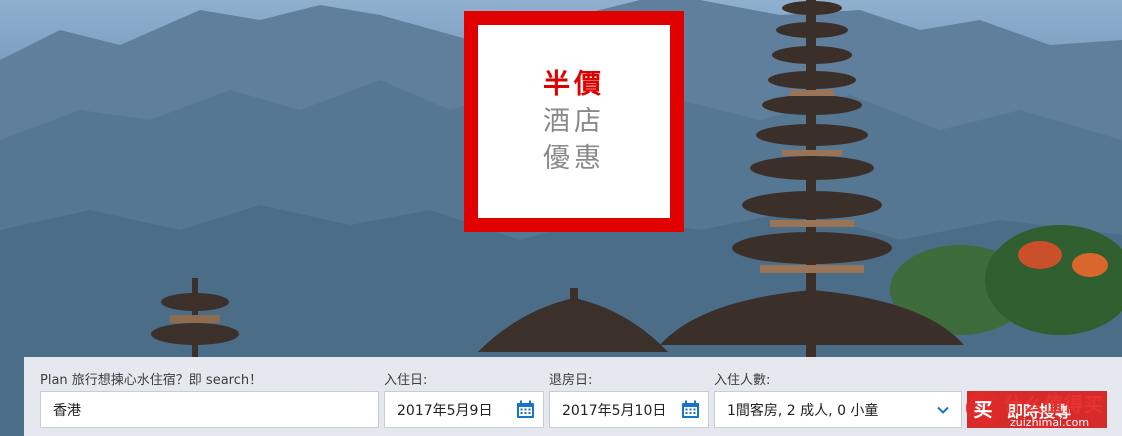 This screenshot has width=1122, height=436. I want to click on watermark-text: 什么值得买, so click(1054, 405).